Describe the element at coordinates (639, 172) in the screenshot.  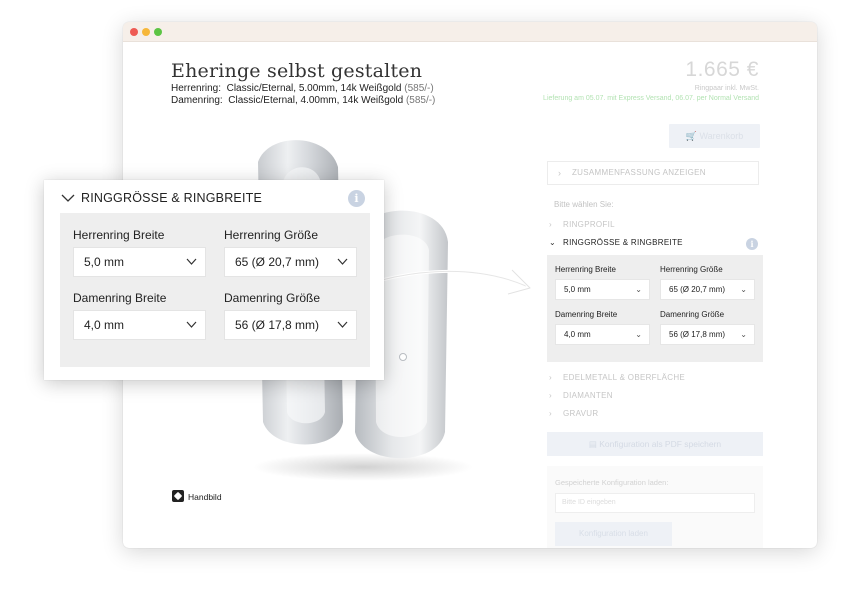
I see `summary-button-label: ZUSAMMENFASSUNG ANZEIGEN` at that location.